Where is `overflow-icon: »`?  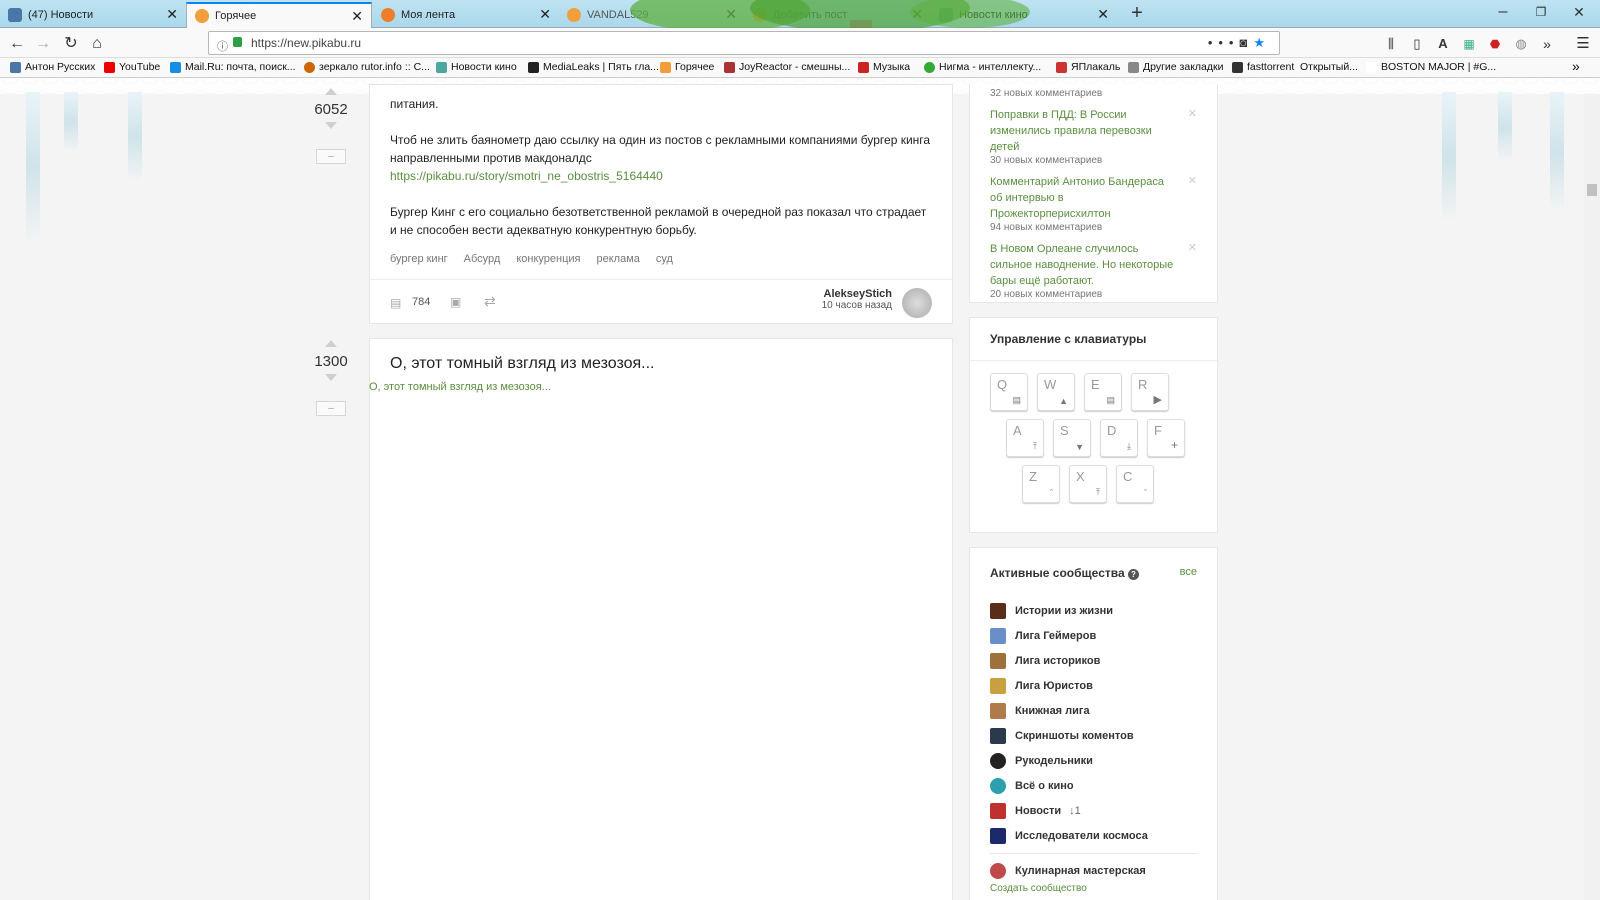 overflow-icon: » is located at coordinates (1547, 44).